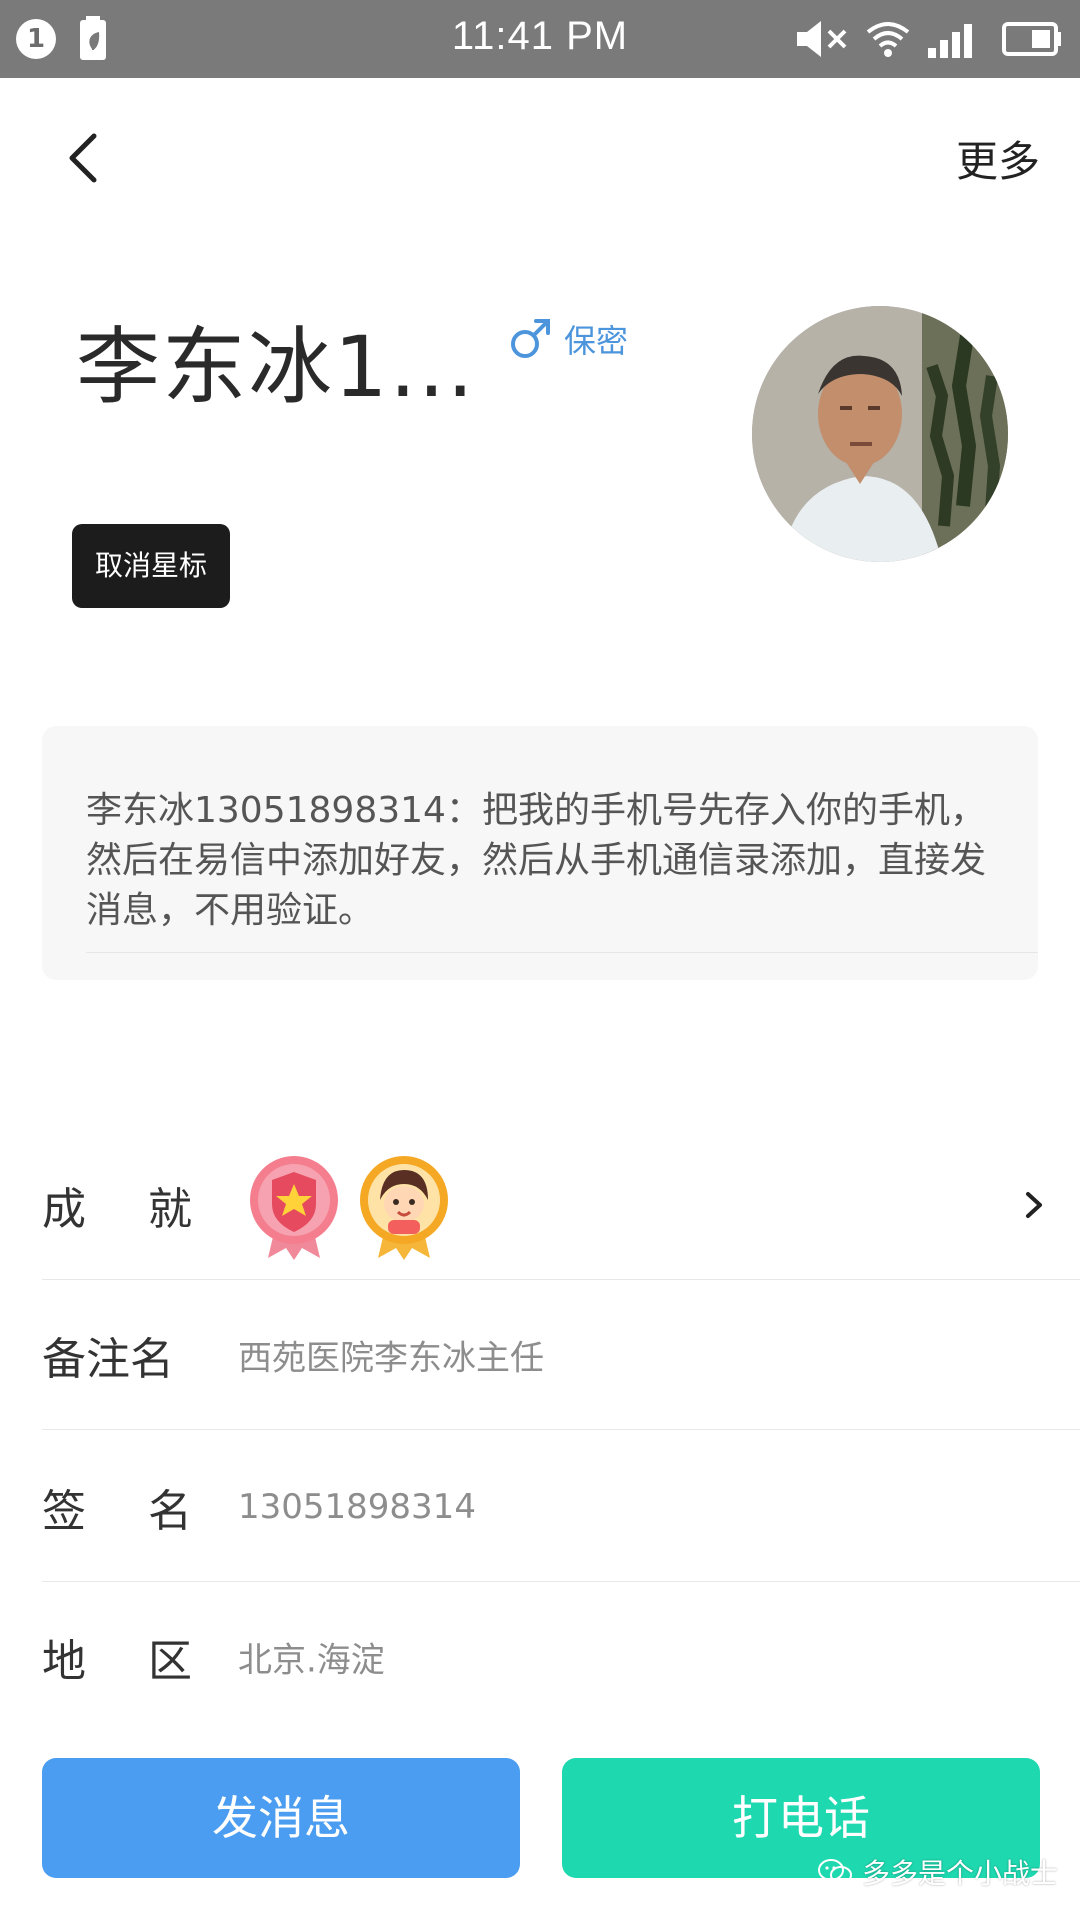  What do you see at coordinates (561, 1429) in the screenshot?
I see `row-divider` at bounding box center [561, 1429].